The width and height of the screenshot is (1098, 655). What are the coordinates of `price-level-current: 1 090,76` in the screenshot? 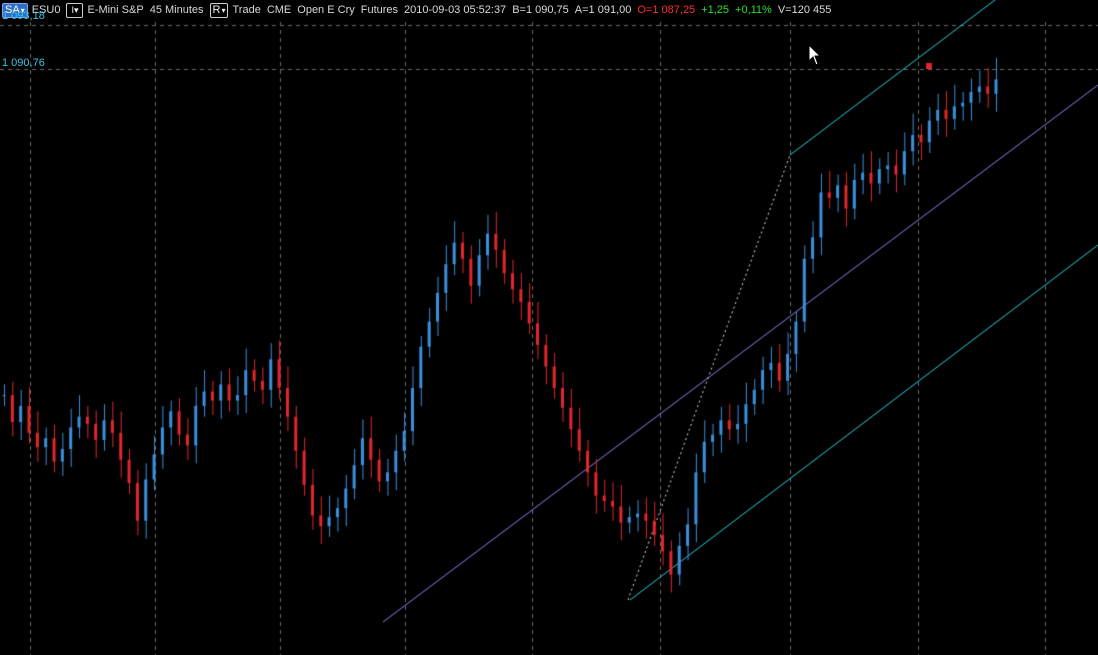 It's located at (23, 63).